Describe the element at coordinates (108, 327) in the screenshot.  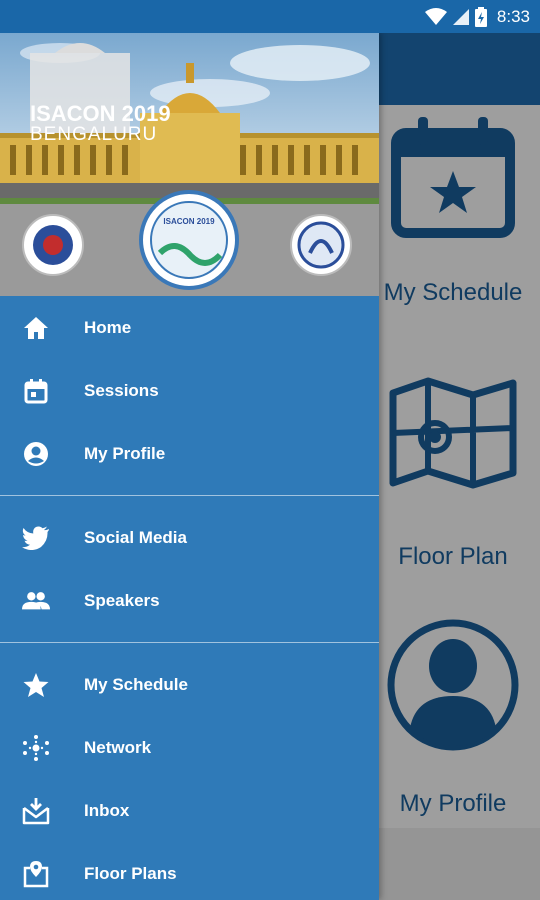
I see `menu-label: Home` at that location.